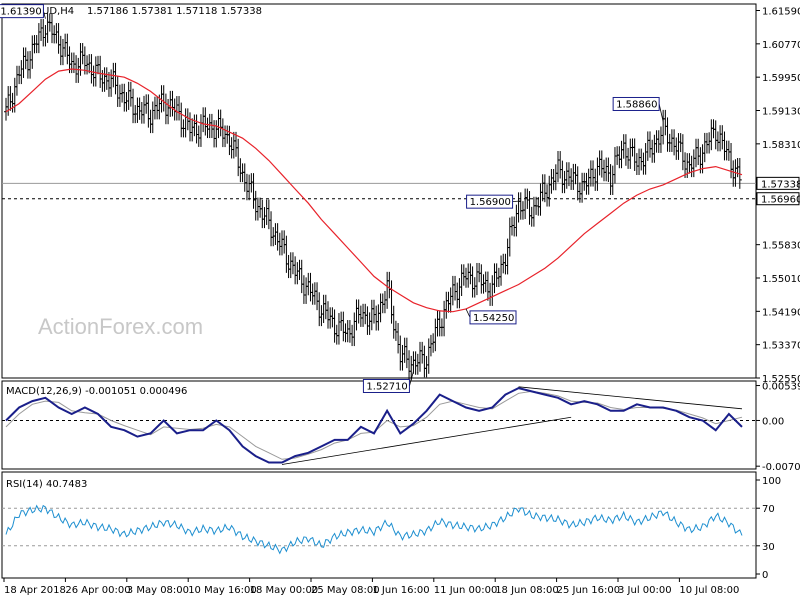 Image resolution: width=800 pixels, height=600 pixels. I want to click on rsi-tick-label: 100, so click(771, 481).